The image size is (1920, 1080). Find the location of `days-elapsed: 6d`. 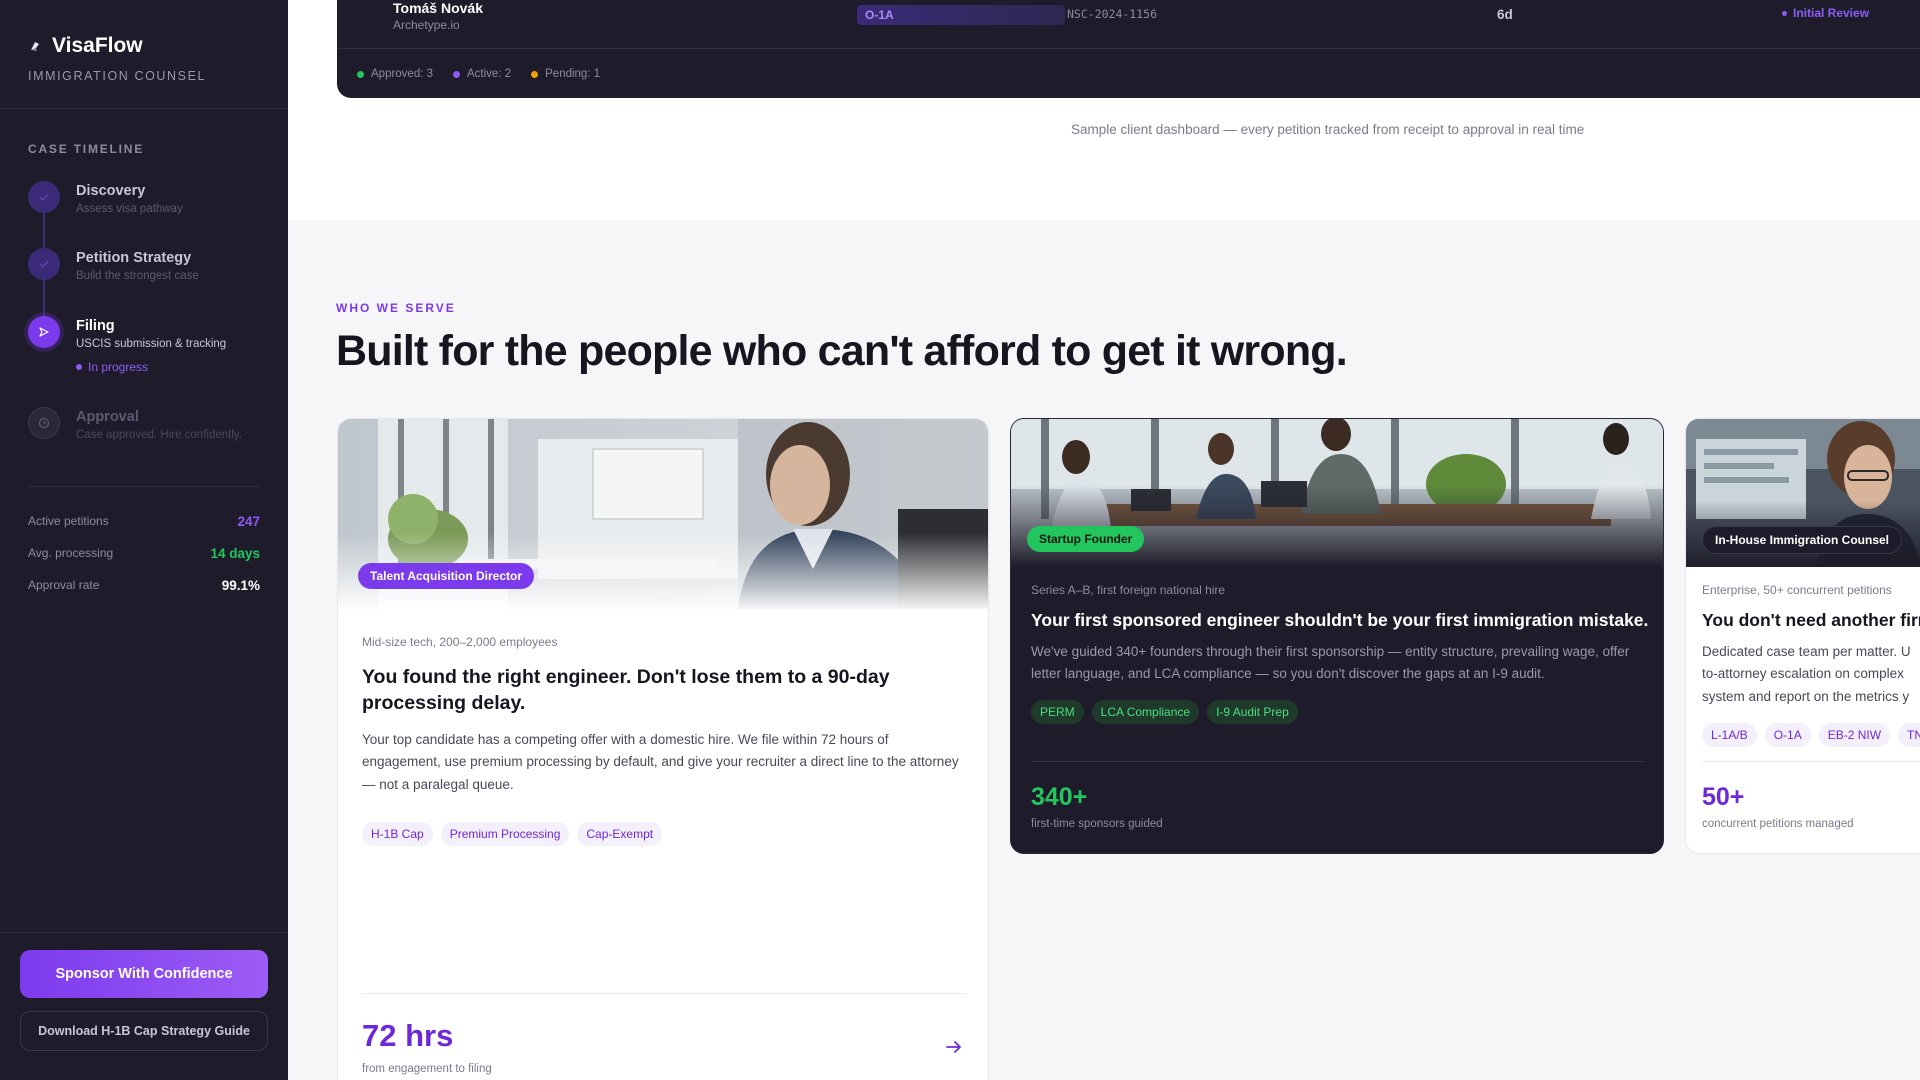

days-elapsed: 6d is located at coordinates (1505, 14).